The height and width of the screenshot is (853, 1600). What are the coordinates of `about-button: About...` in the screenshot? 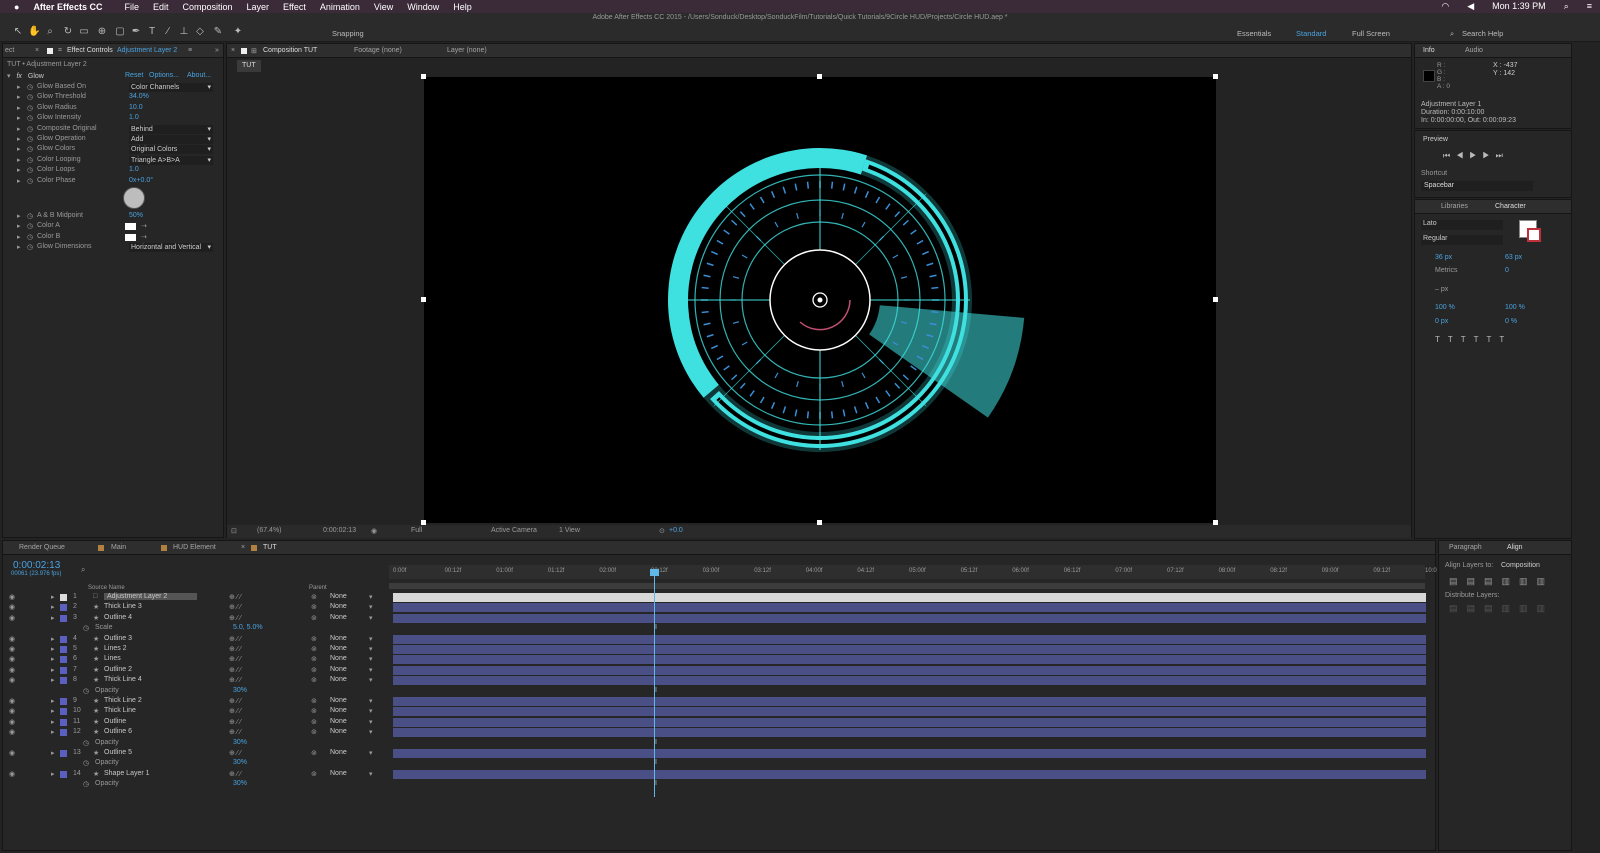 It's located at (199, 75).